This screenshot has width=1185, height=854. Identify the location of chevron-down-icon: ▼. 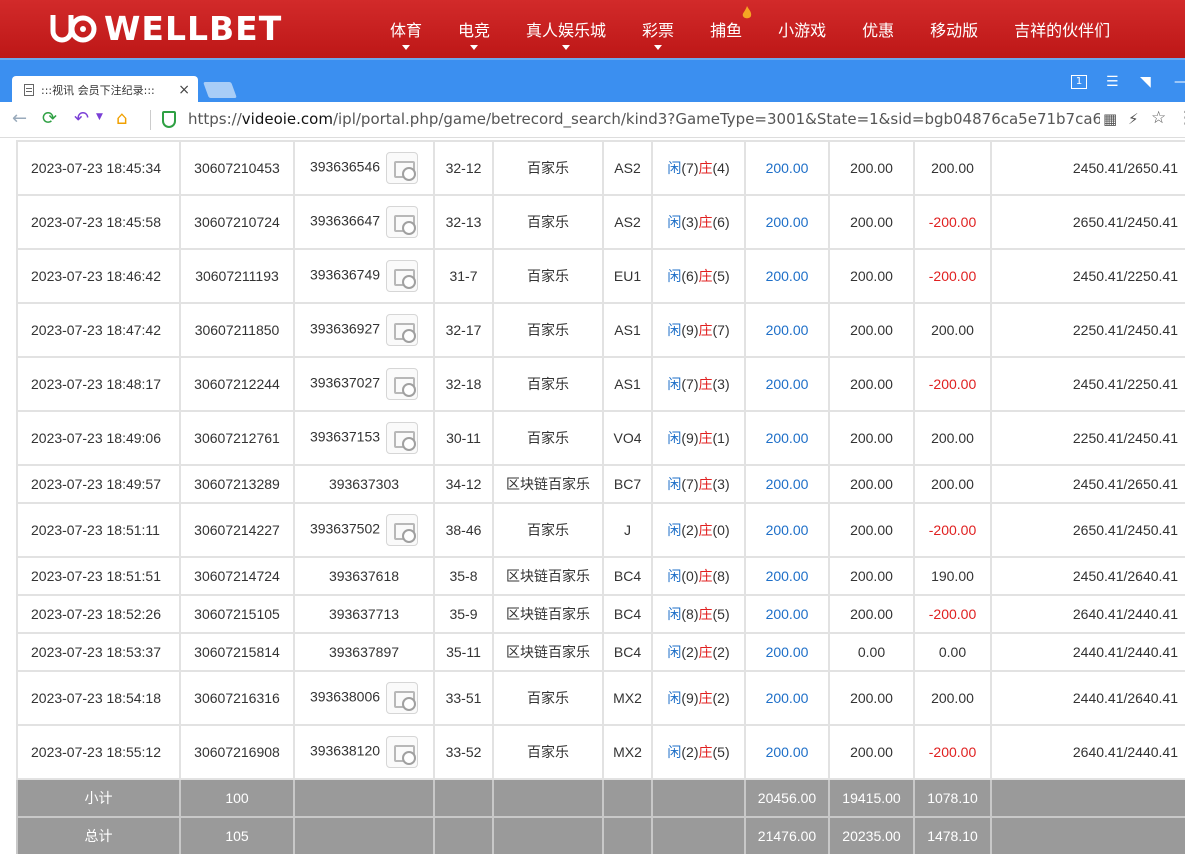
(99, 117).